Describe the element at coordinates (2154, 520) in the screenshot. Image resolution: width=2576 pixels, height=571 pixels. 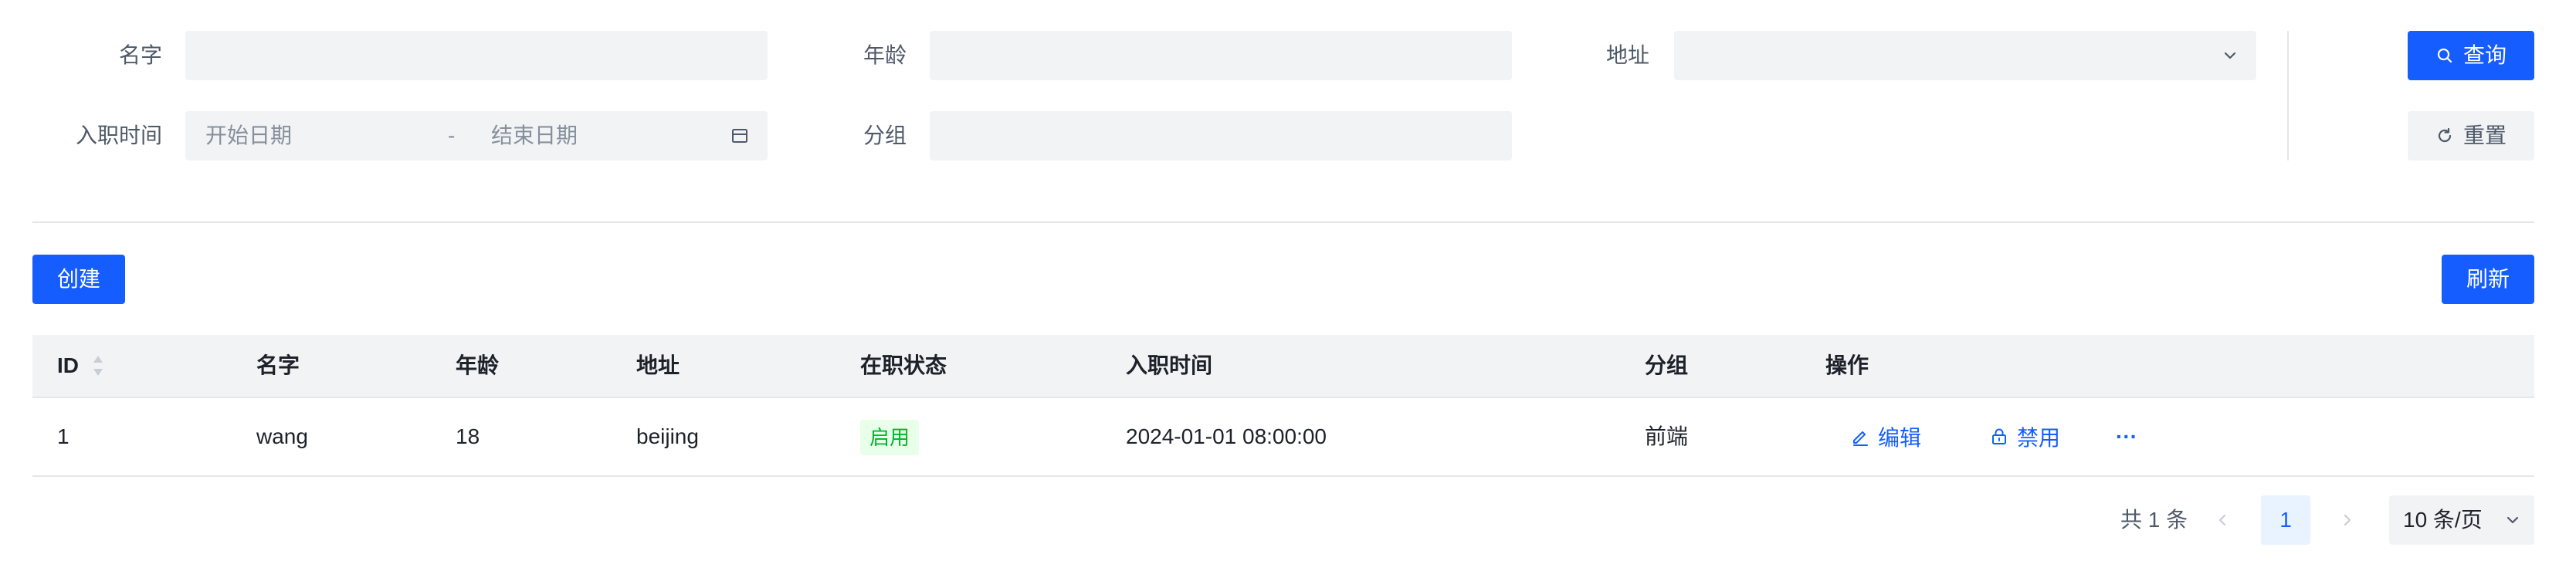
I see `pagination-total: 共 1 条` at that location.